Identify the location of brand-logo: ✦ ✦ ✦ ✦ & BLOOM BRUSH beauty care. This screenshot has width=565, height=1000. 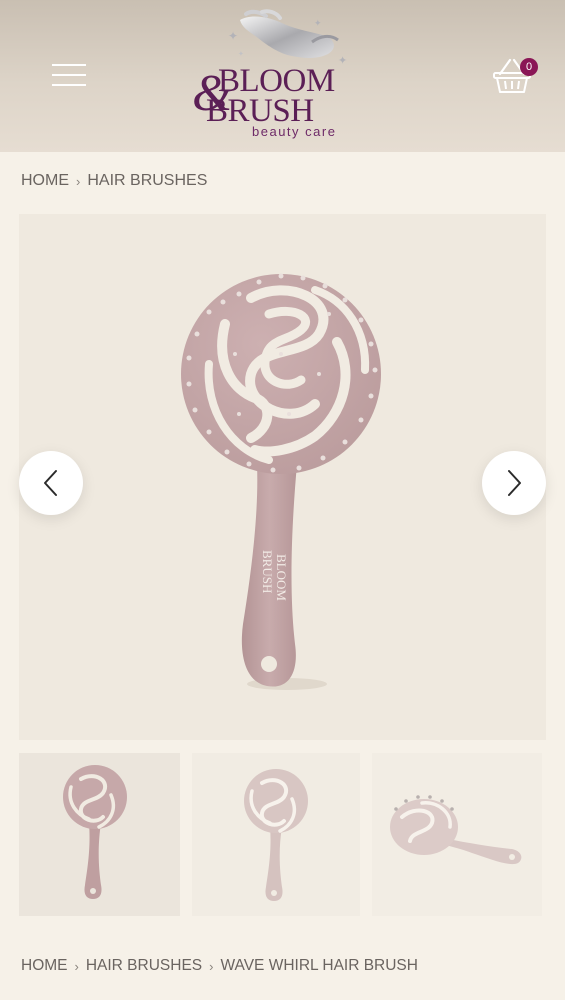
(275, 74).